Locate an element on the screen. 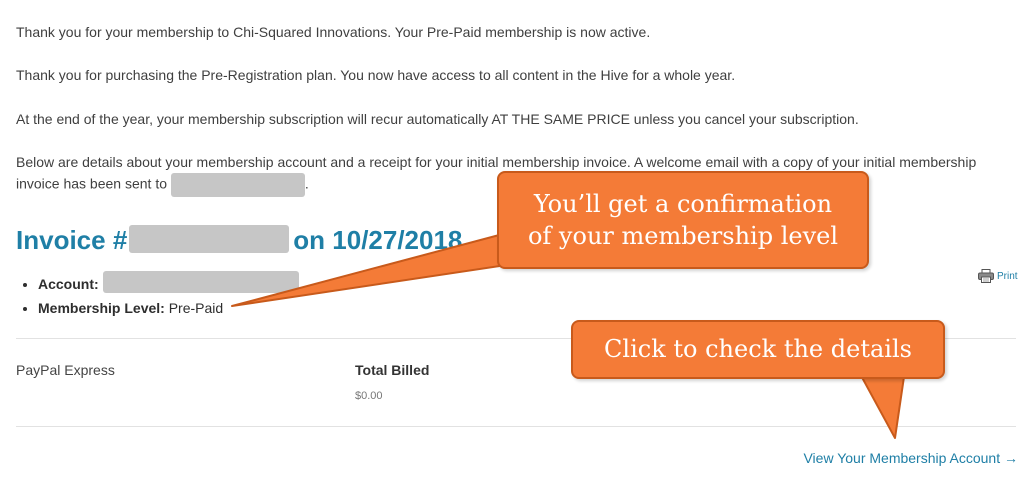 The image size is (1024, 481). account-item: Account: is located at coordinates (168, 283).